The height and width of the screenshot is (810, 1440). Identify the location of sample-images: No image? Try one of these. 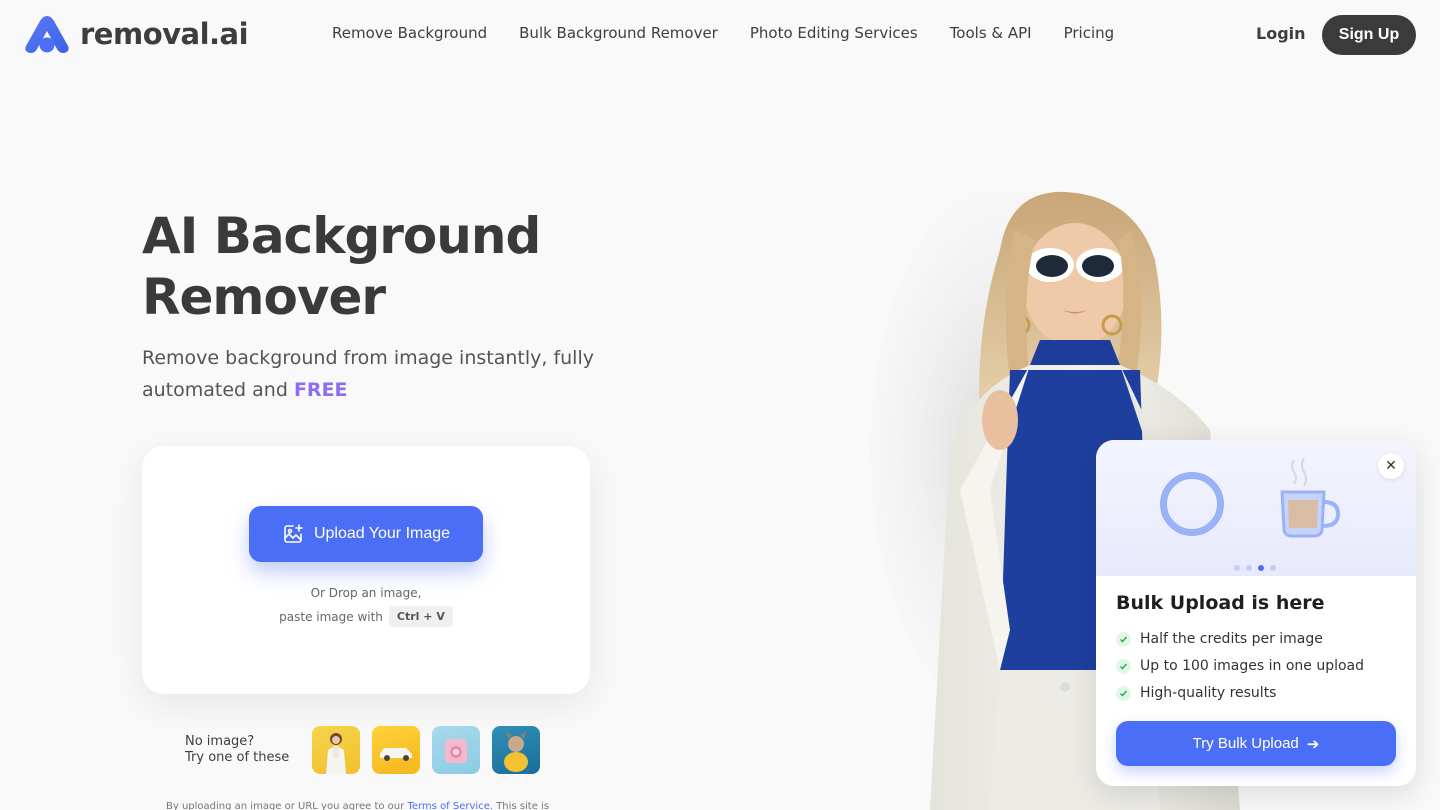
(368, 750).